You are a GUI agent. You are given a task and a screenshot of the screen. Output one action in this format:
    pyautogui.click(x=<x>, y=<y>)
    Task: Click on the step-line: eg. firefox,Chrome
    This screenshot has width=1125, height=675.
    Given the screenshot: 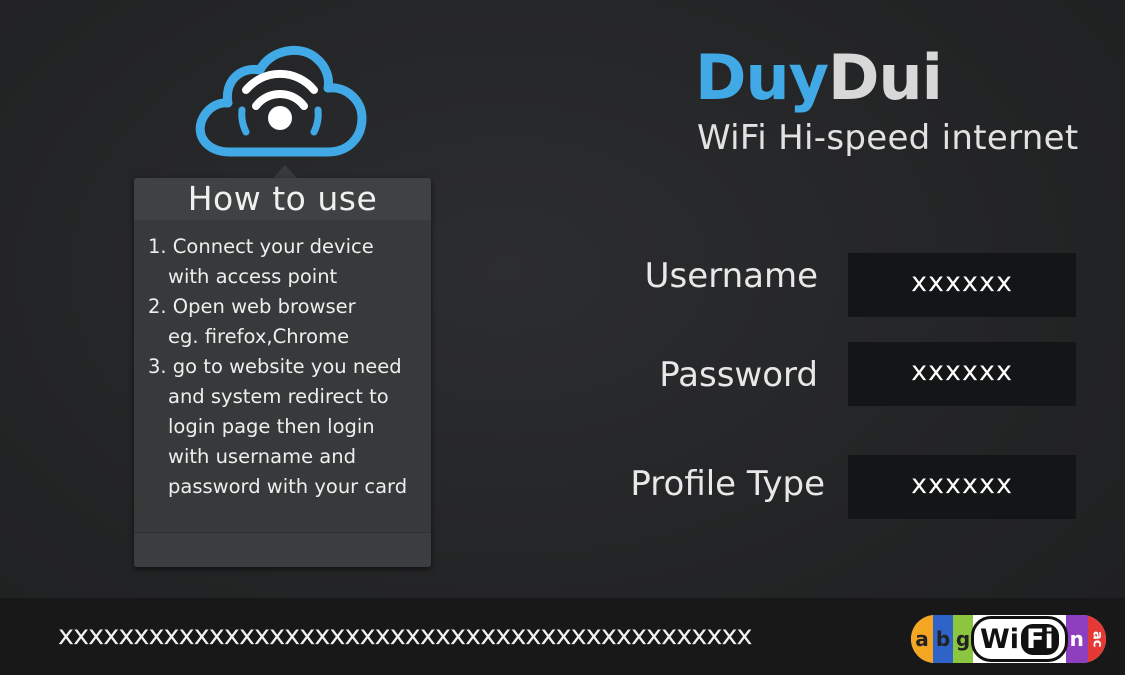 What is the action you would take?
    pyautogui.click(x=259, y=336)
    